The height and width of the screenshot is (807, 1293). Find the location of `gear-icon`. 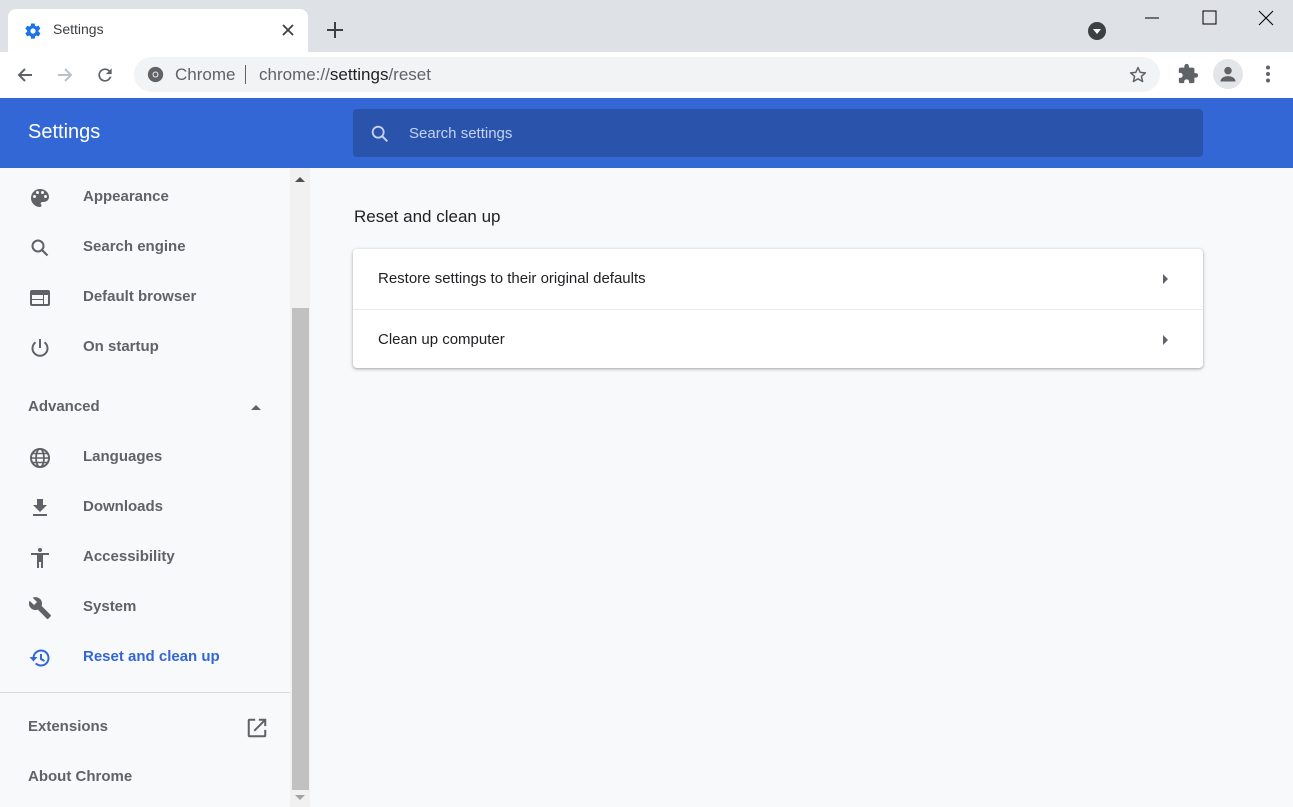

gear-icon is located at coordinates (33, 31).